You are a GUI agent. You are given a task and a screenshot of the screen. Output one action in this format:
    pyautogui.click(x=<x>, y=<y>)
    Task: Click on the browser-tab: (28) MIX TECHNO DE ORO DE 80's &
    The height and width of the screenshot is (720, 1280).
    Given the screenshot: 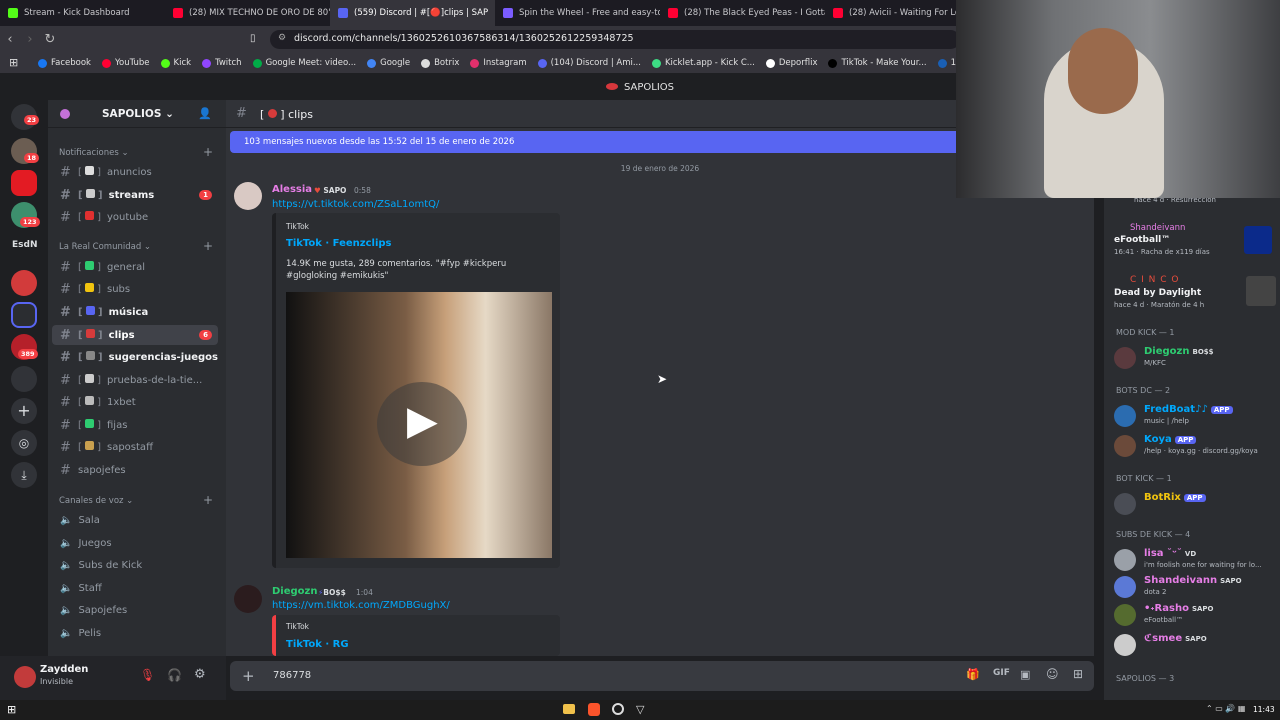 What is the action you would take?
    pyautogui.click(x=247, y=13)
    